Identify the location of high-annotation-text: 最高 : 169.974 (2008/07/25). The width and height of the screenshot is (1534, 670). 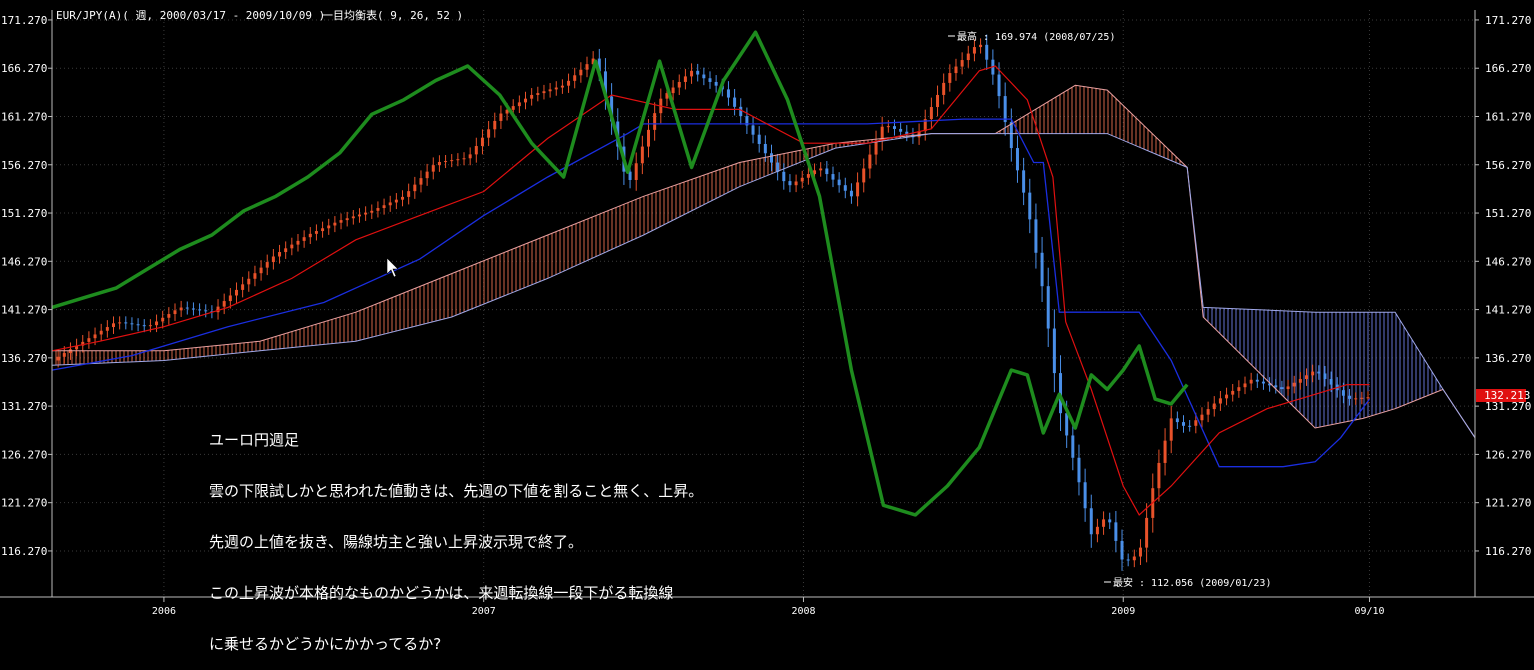
(1036, 36).